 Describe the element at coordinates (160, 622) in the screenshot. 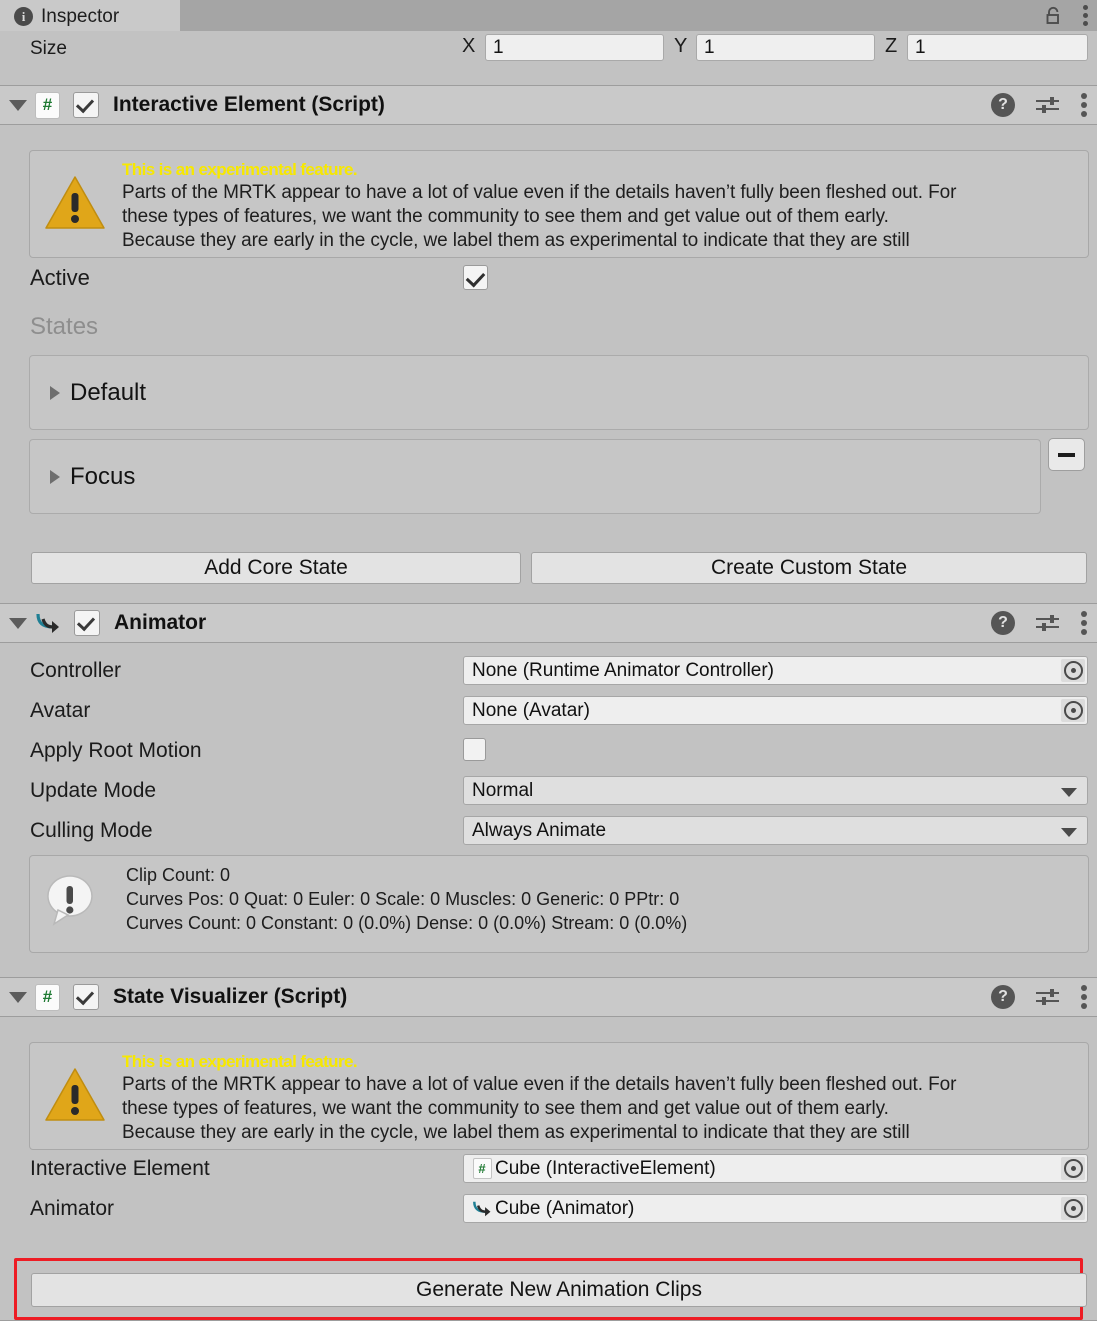

I see `component-title: Animator` at that location.